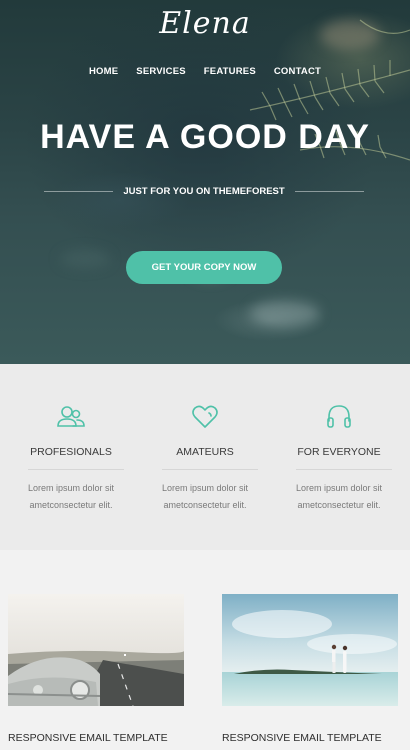 The height and width of the screenshot is (750, 410). What do you see at coordinates (96, 650) in the screenshot?
I see `vintage-car-photo` at bounding box center [96, 650].